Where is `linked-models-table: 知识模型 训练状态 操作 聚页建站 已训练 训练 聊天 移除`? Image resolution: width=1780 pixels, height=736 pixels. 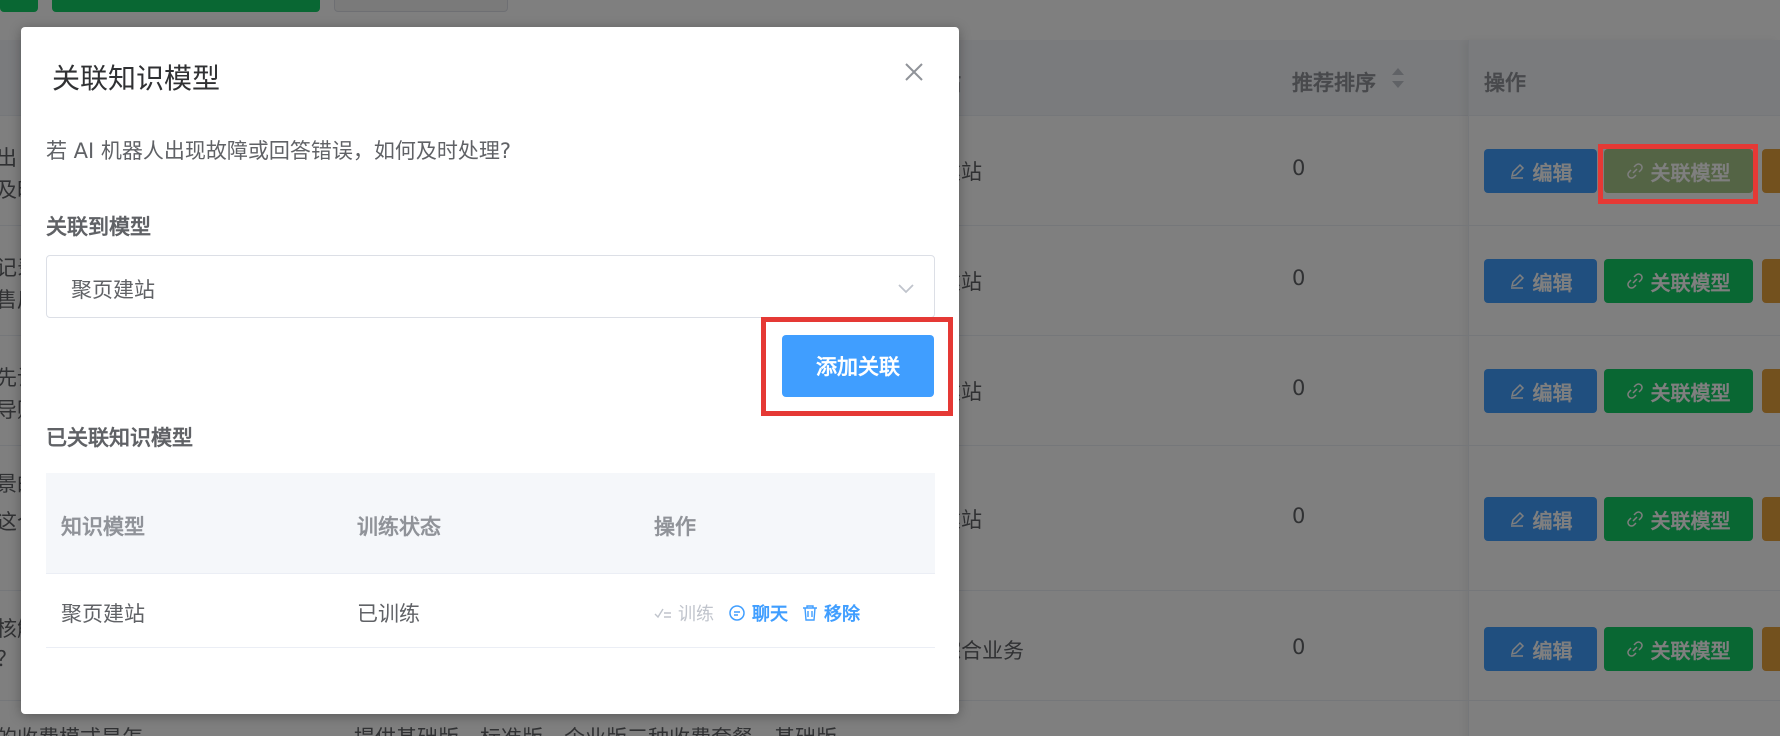
linked-models-table: 知识模型 训练状态 操作 聚页建站 已训练 训练 聊天 移除 is located at coordinates (490, 560).